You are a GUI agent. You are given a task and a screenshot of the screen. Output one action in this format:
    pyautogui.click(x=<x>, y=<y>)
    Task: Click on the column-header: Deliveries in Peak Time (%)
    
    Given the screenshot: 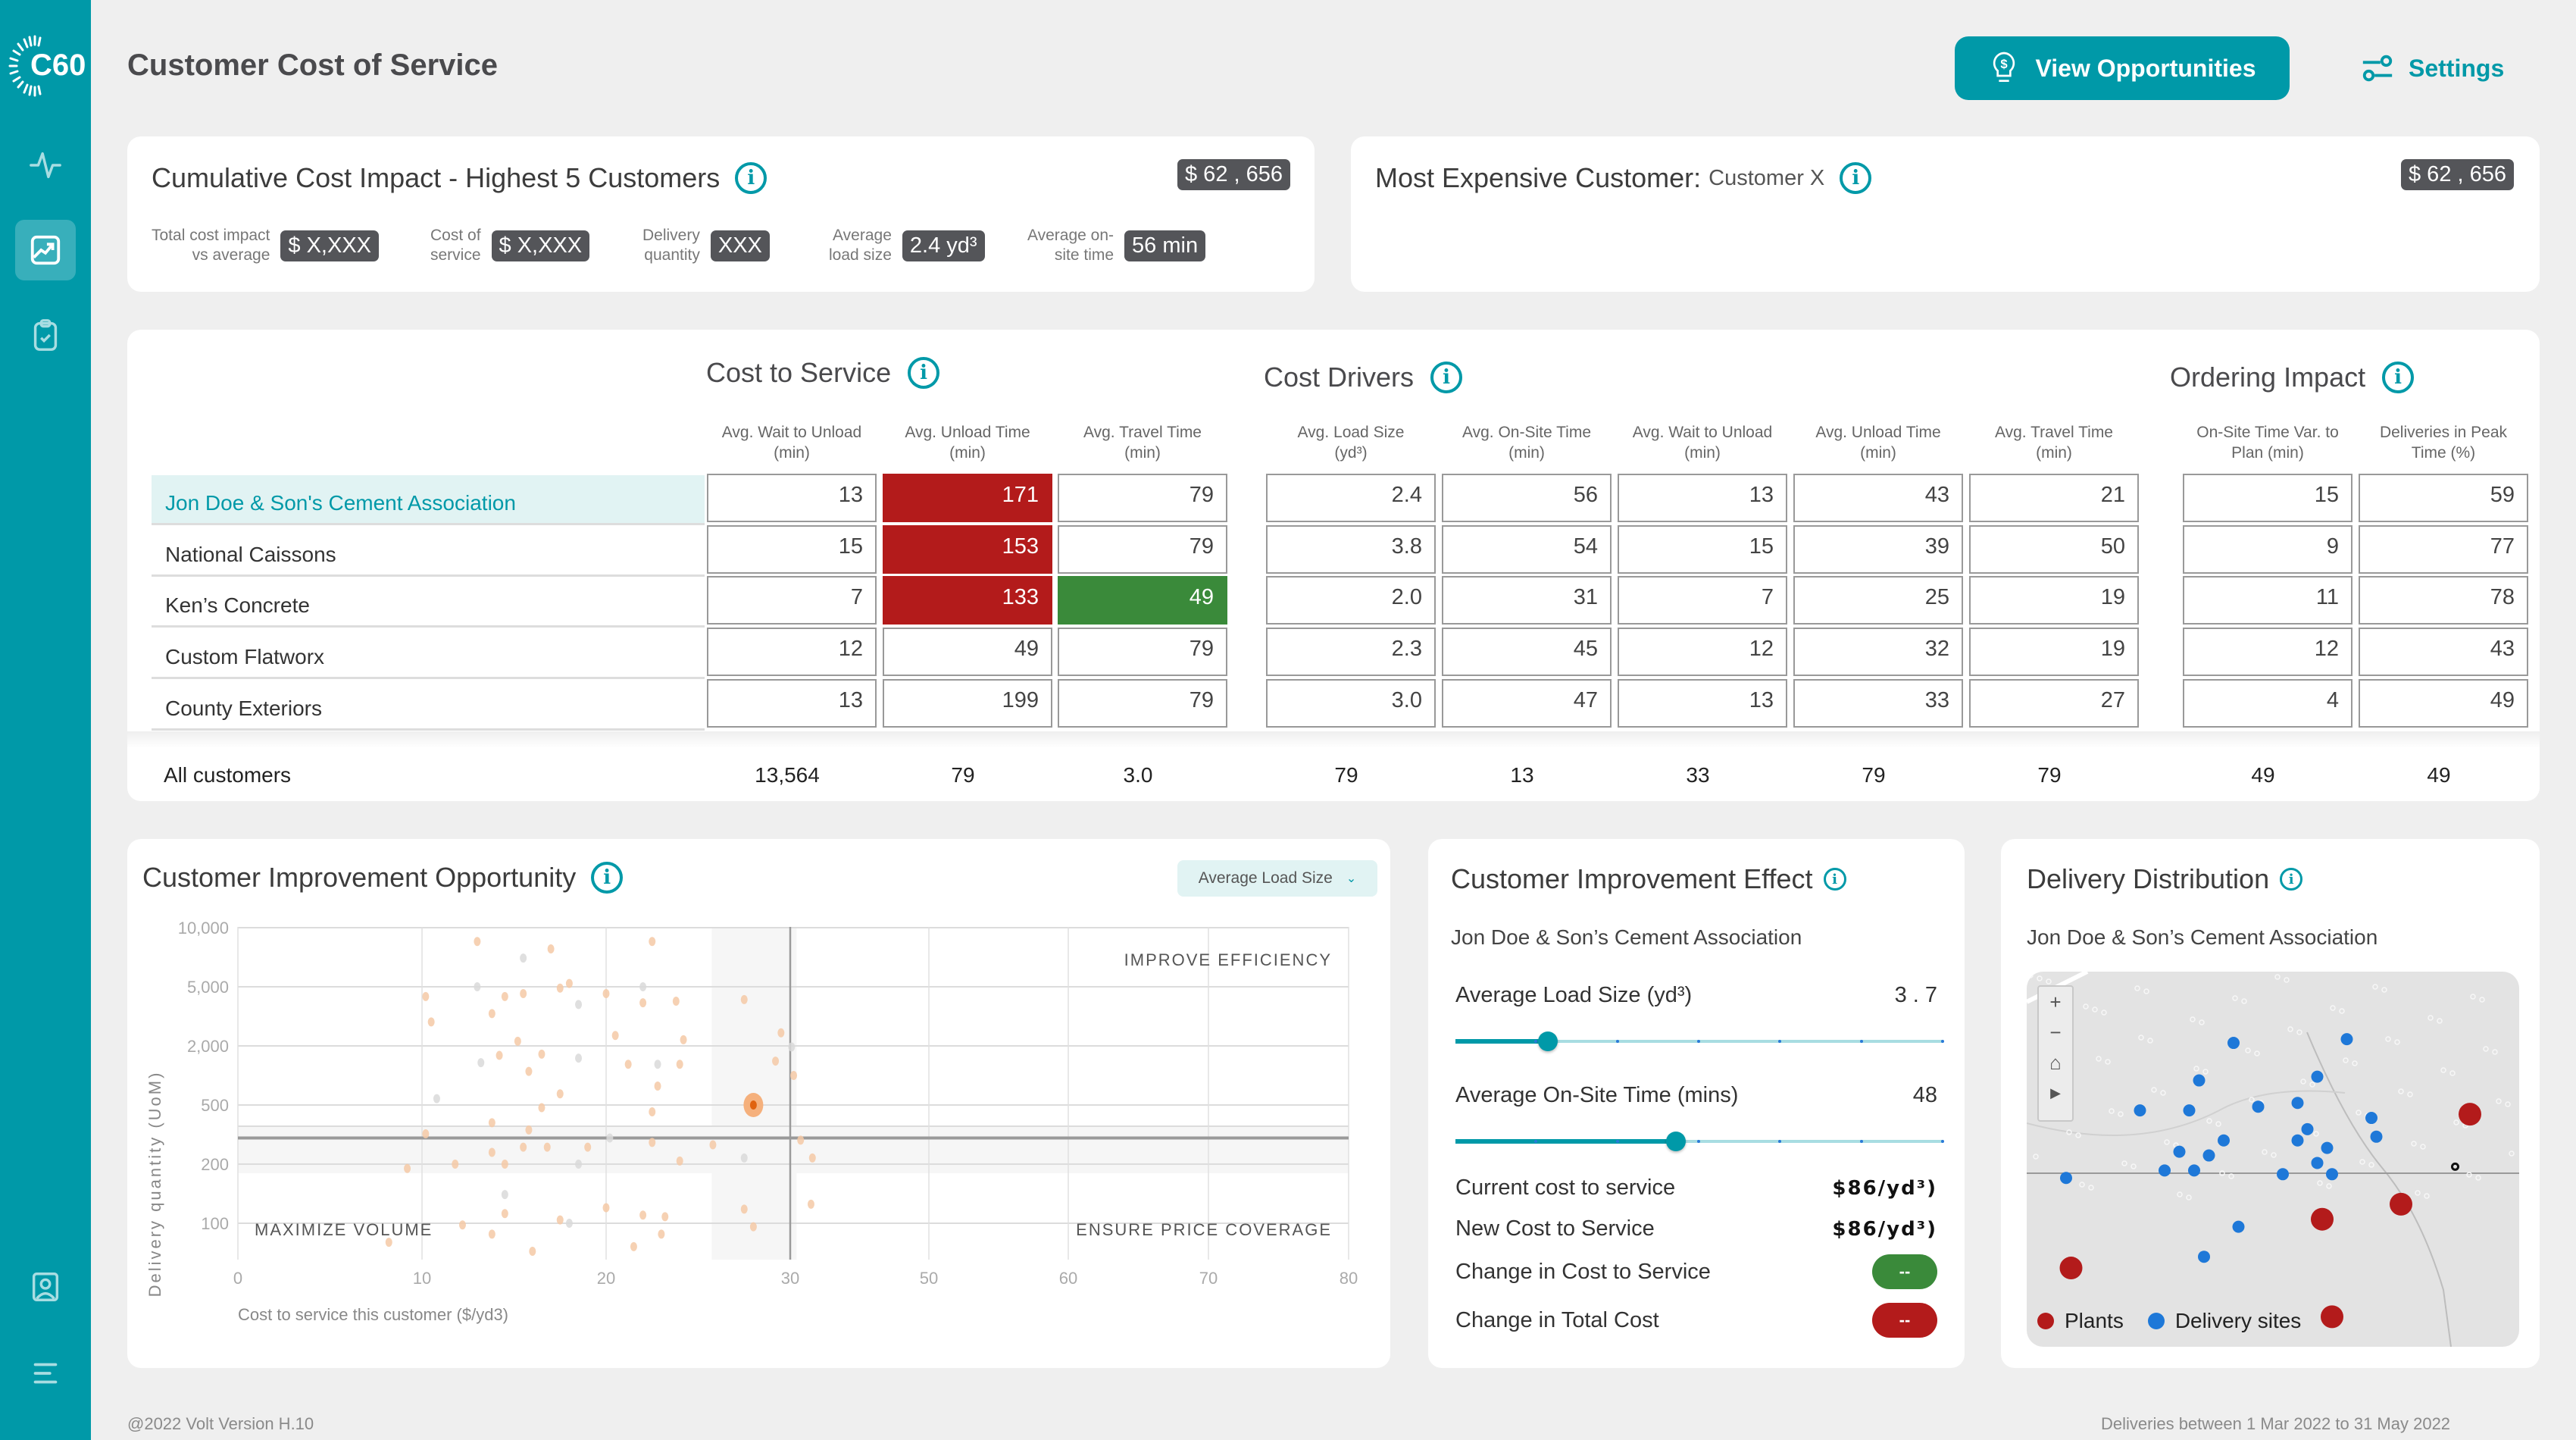 What is the action you would take?
    pyautogui.click(x=2443, y=442)
    